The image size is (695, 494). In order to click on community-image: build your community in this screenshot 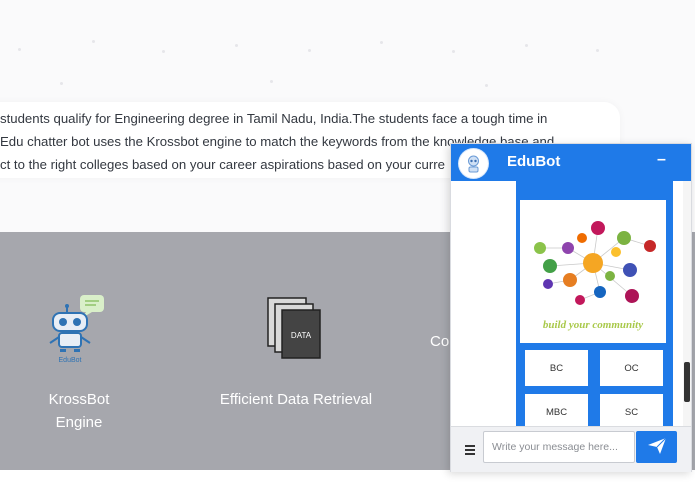, I will do `click(593, 271)`.